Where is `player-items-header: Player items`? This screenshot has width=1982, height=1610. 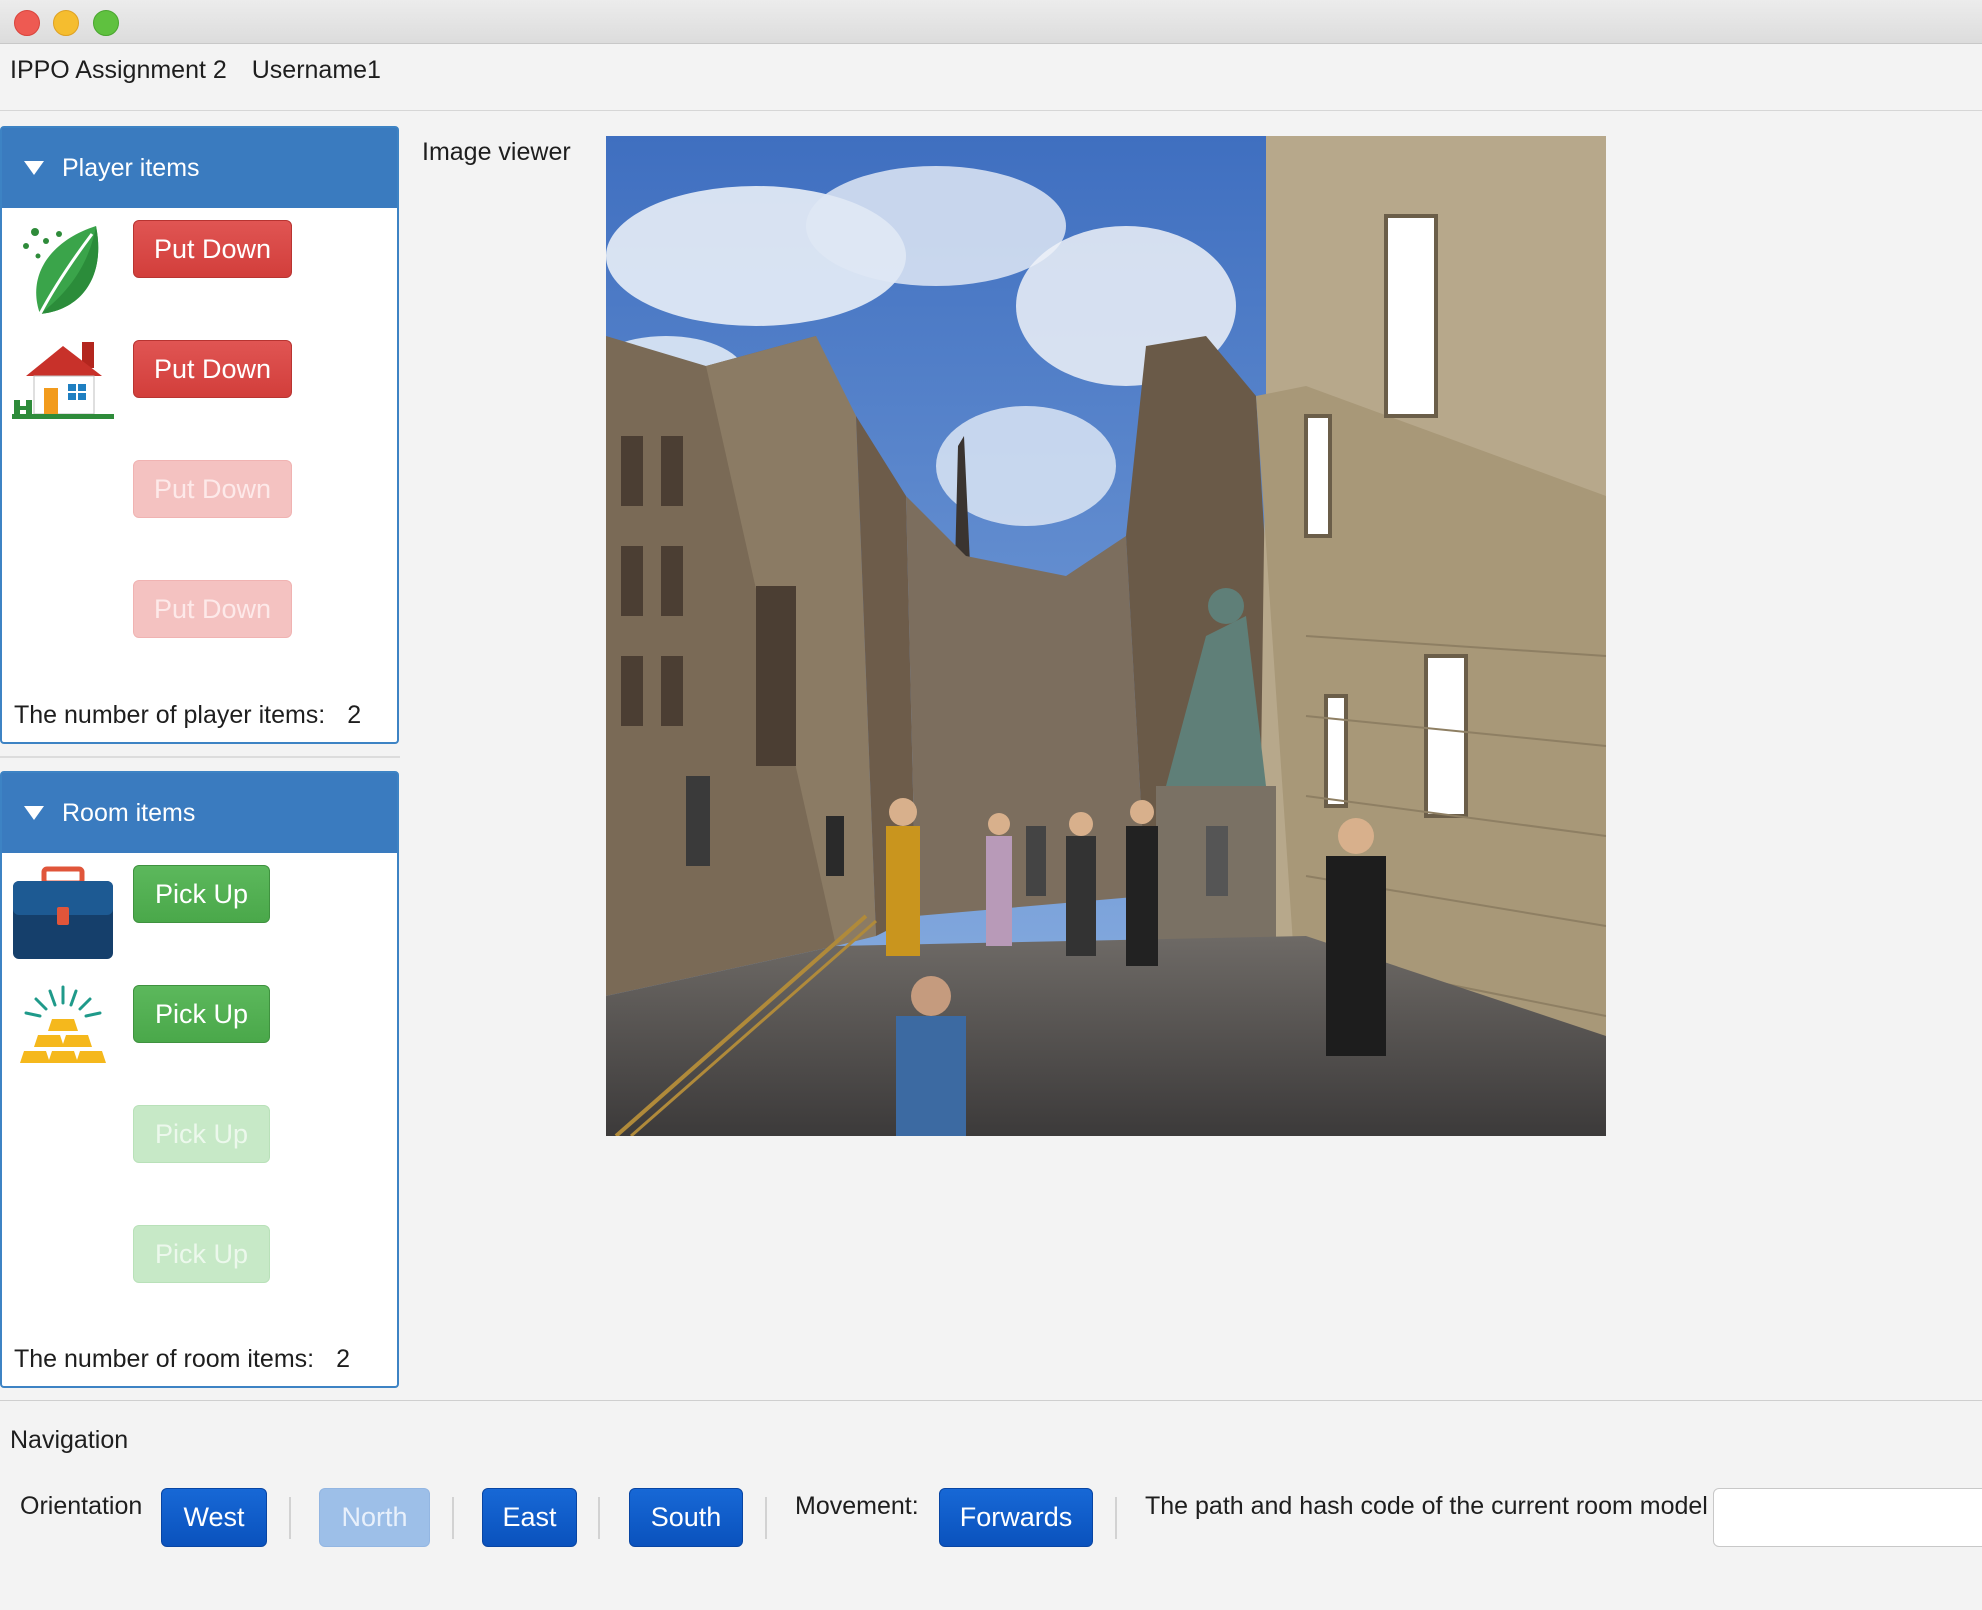
player-items-header: Player items is located at coordinates (199, 168).